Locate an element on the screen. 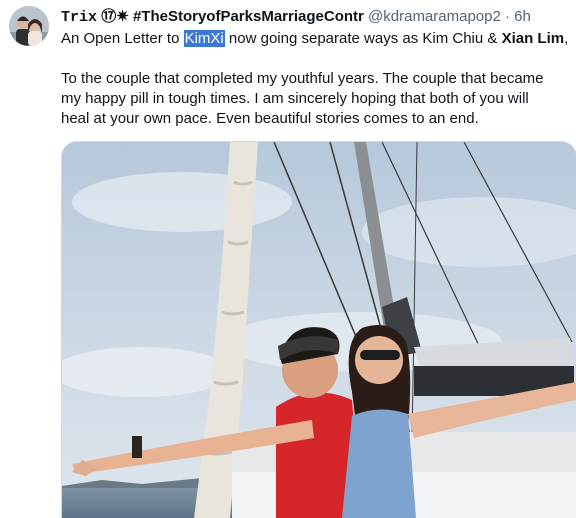  author-handle: @kdramaramapop2 is located at coordinates (434, 16).